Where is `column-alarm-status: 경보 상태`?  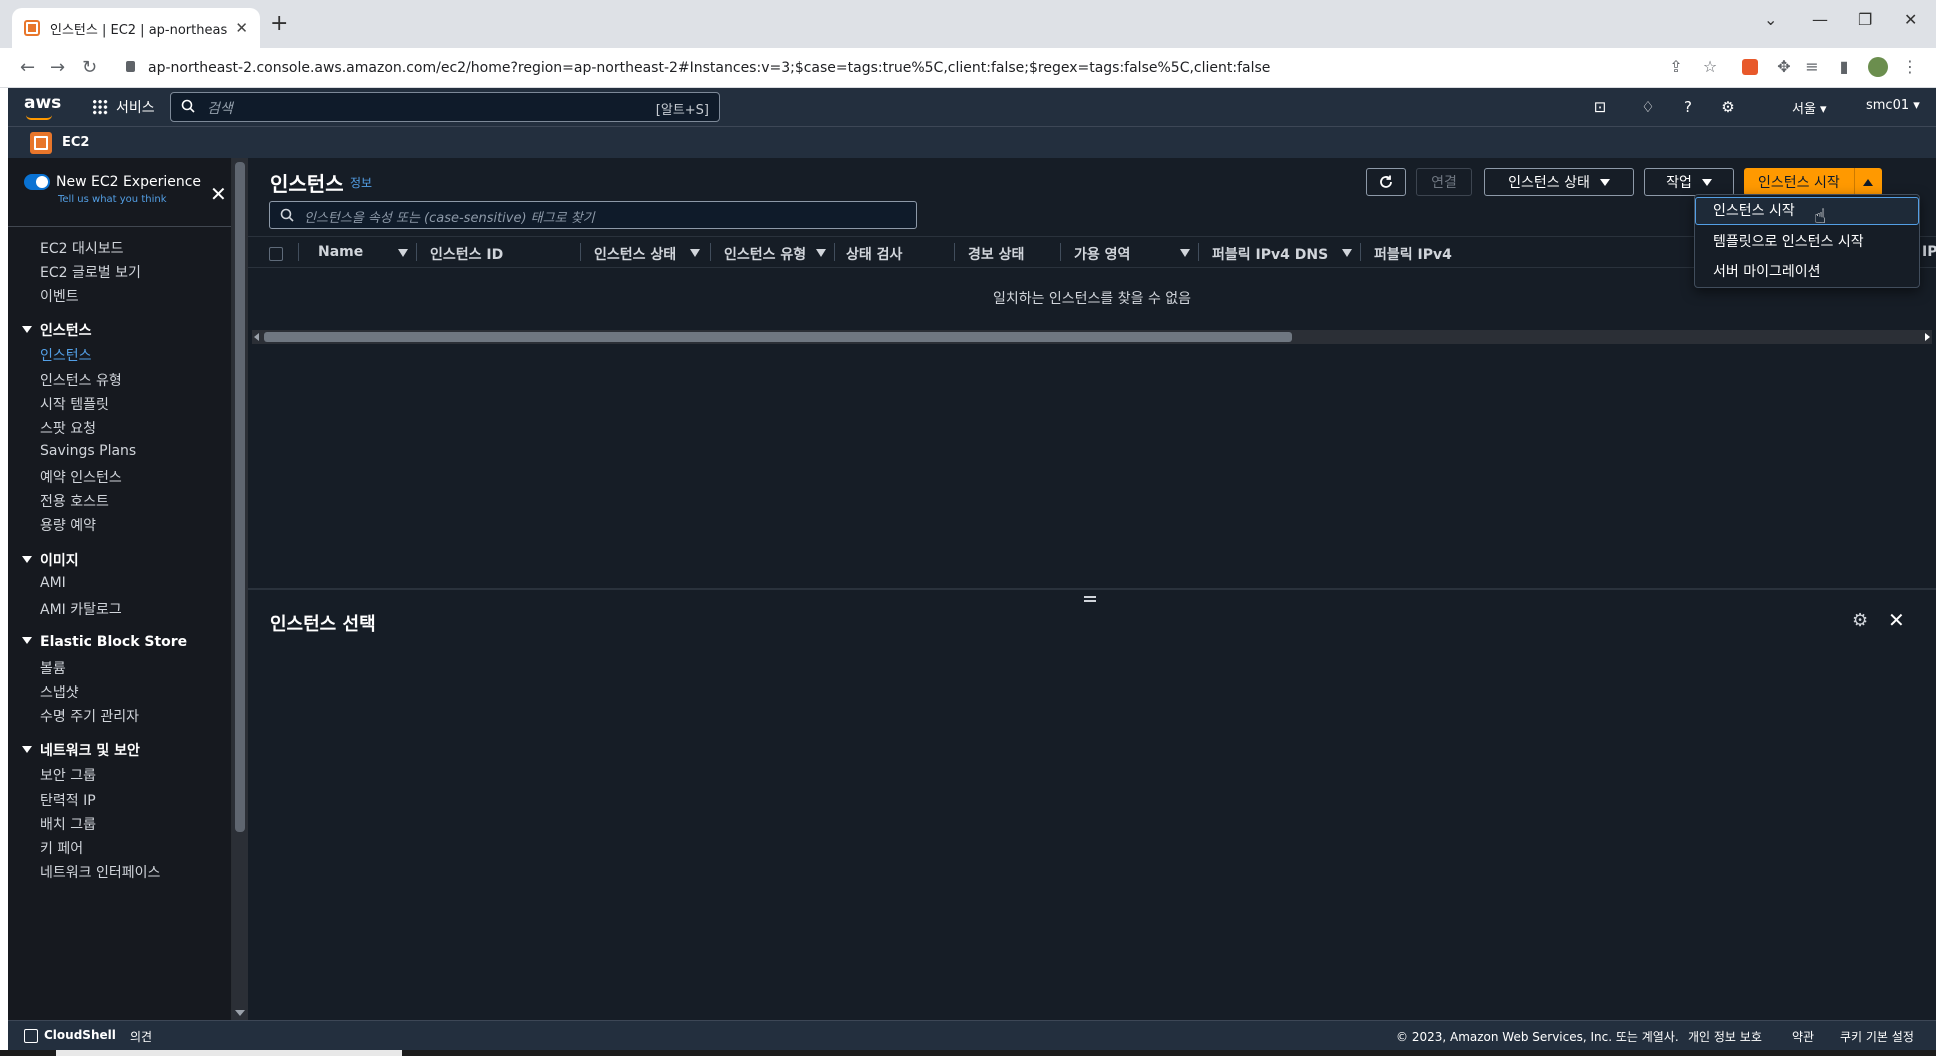 column-alarm-status: 경보 상태 is located at coordinates (996, 254).